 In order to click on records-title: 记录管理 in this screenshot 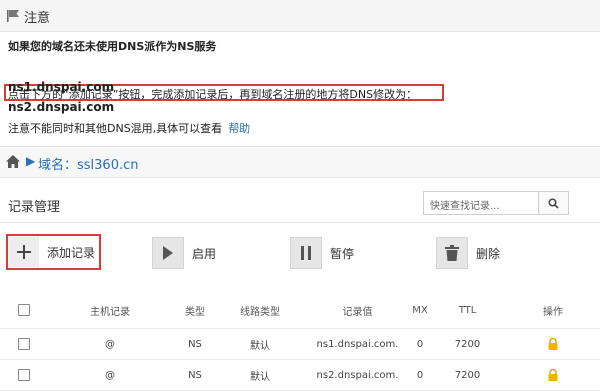, I will do `click(34, 207)`.